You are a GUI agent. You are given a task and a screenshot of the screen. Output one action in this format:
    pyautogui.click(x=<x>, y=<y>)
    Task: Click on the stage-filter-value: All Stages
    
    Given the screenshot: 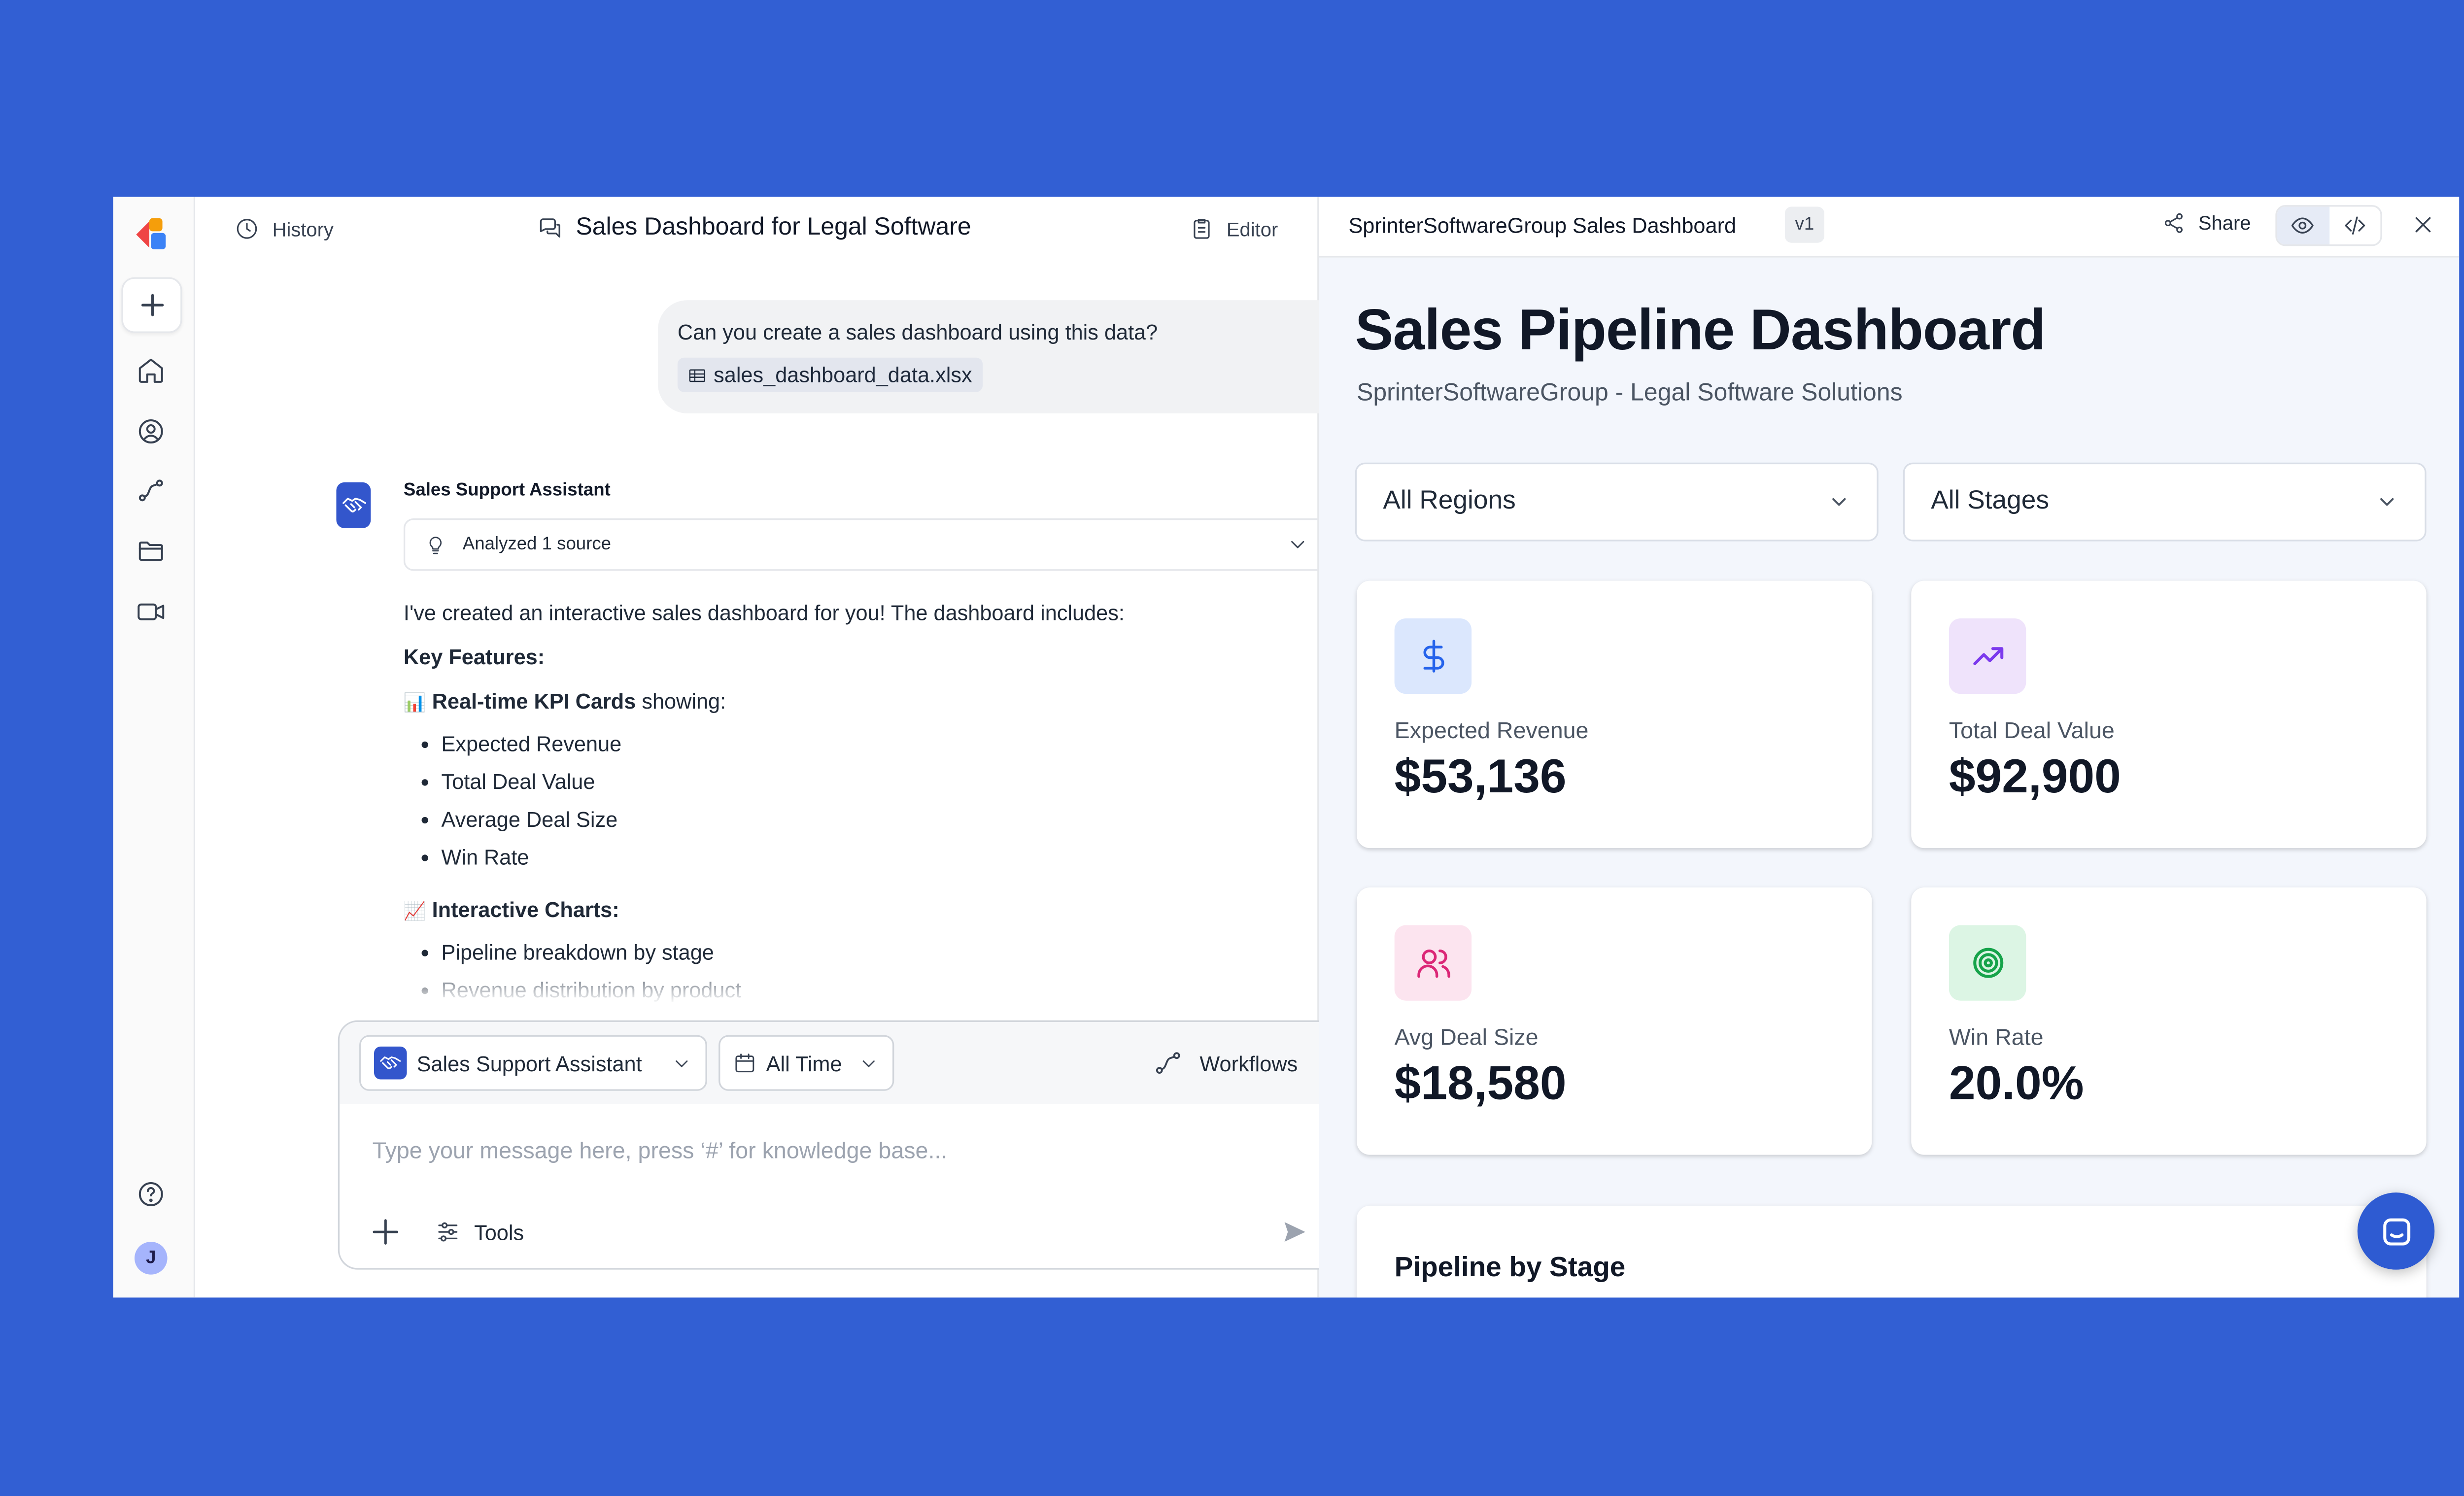 What is the action you would take?
    pyautogui.click(x=1990, y=501)
    